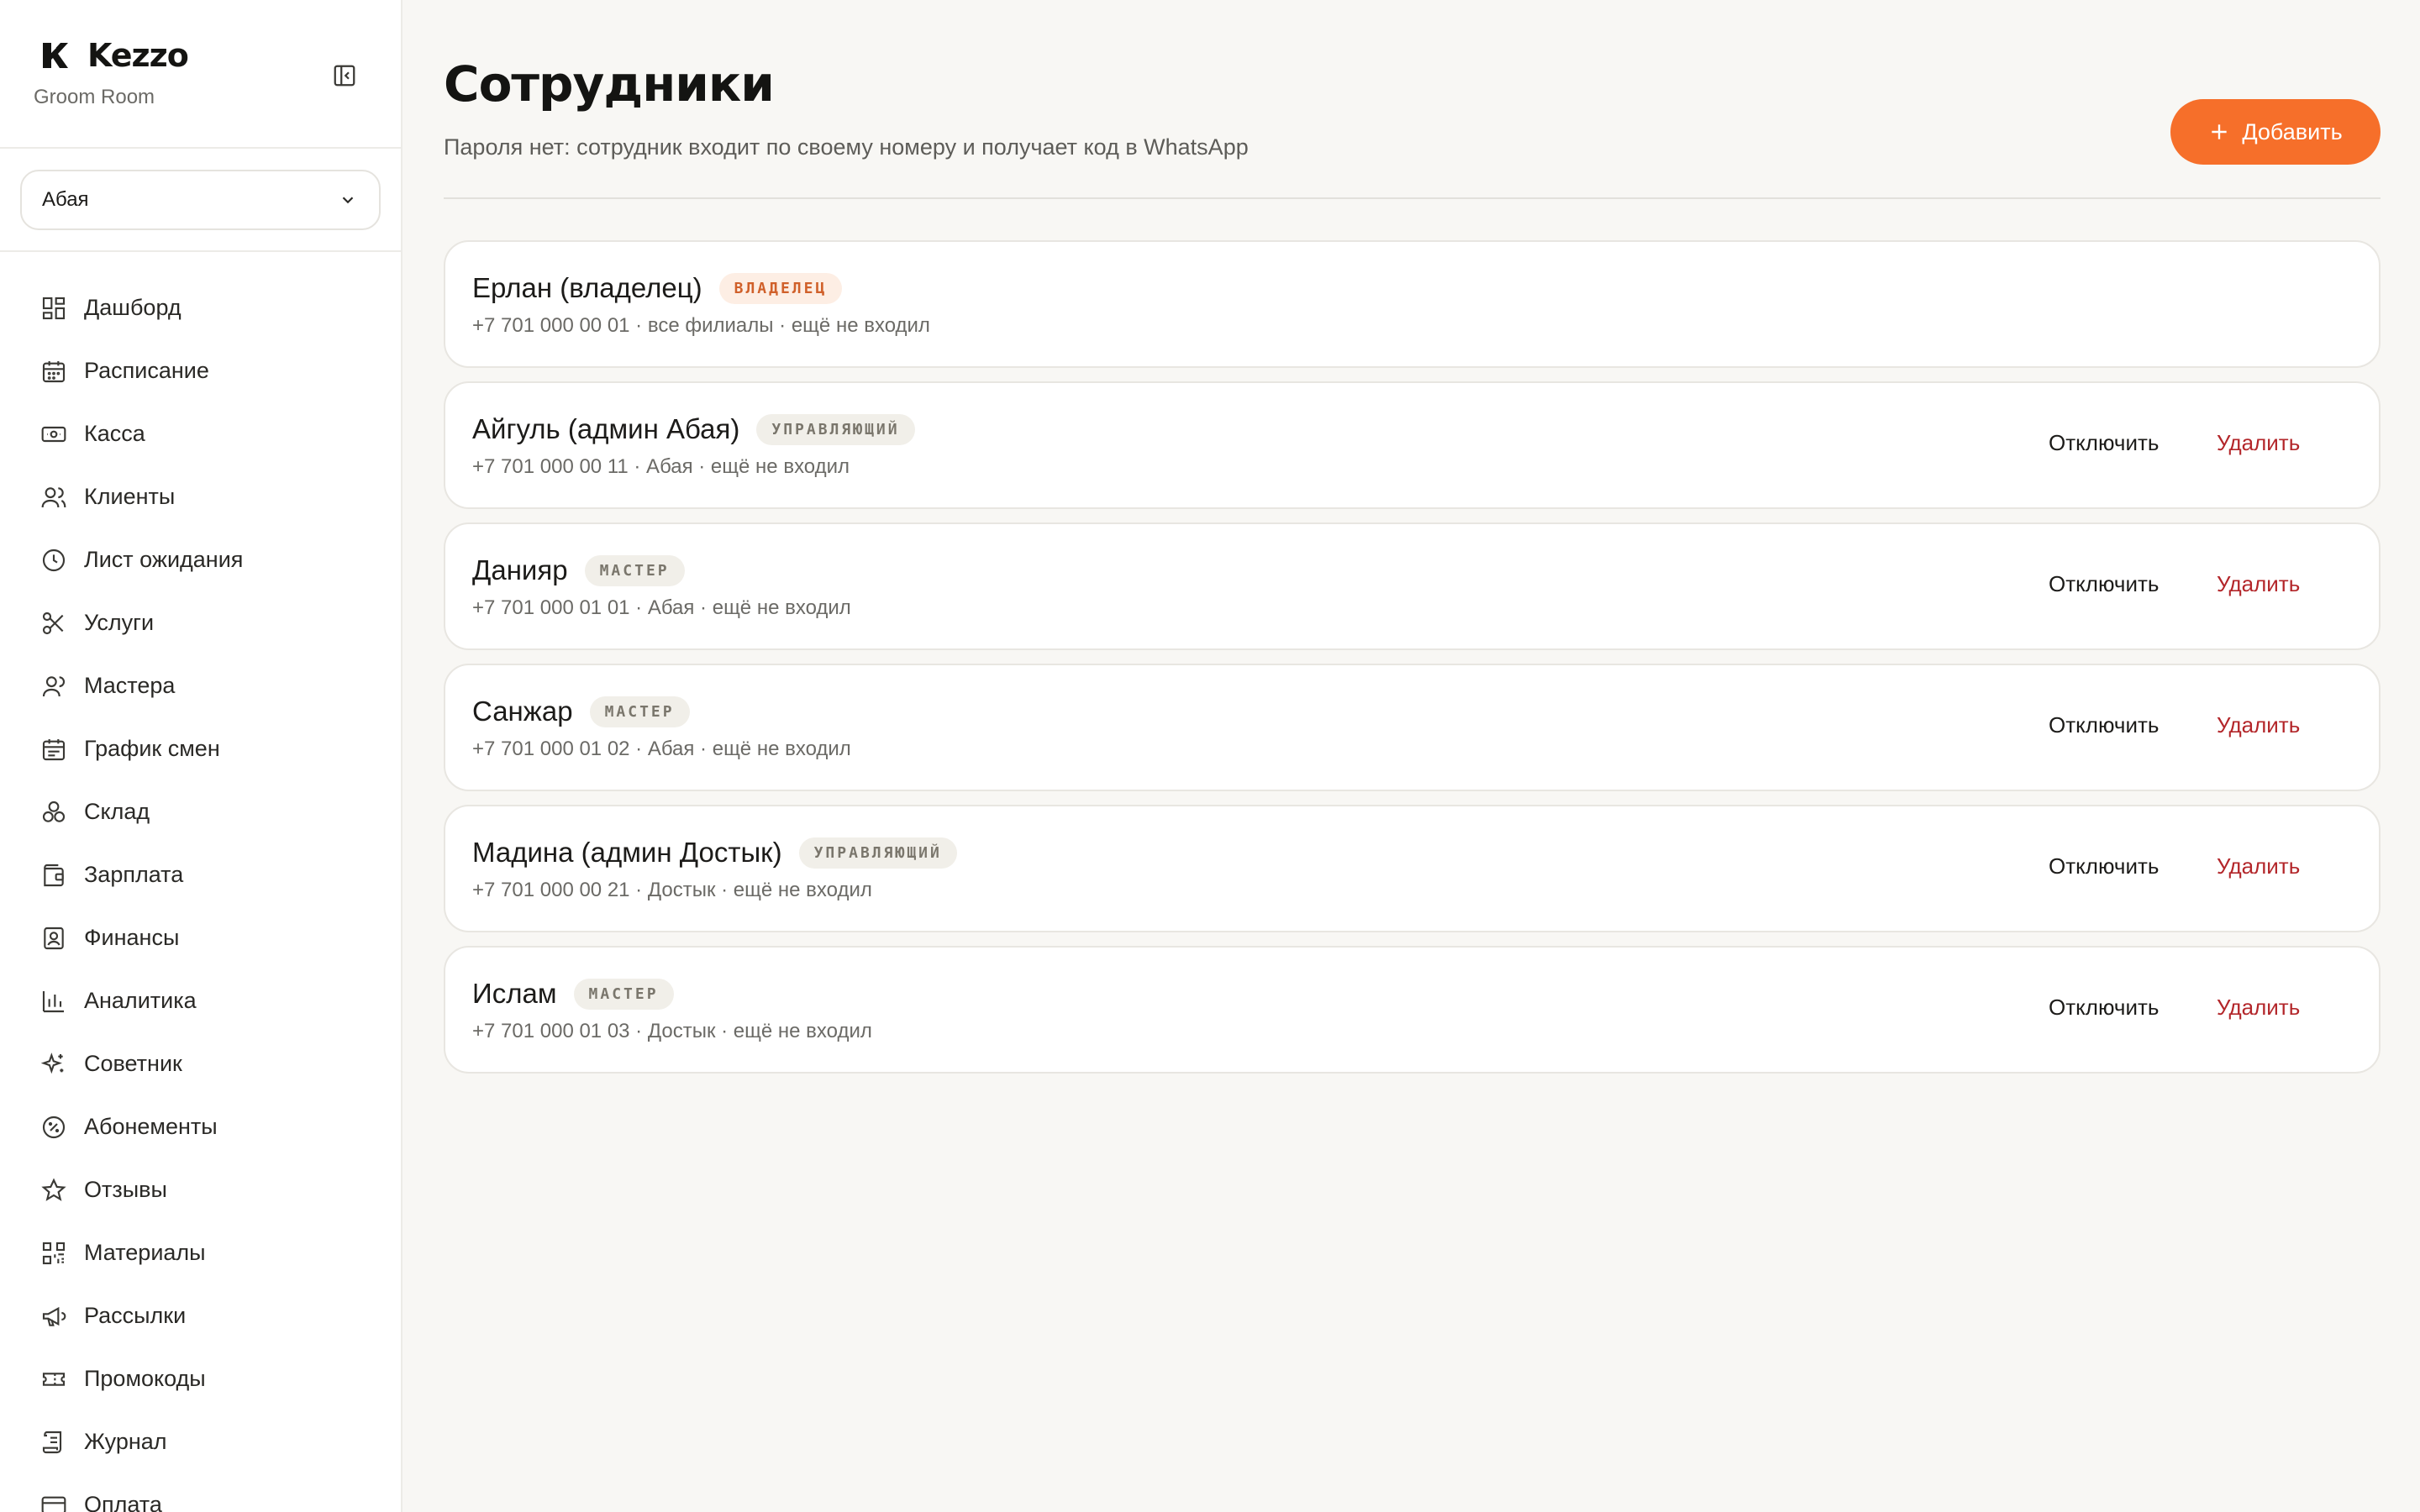 The width and height of the screenshot is (2420, 1512). I want to click on brand: Kezzo, so click(114, 55).